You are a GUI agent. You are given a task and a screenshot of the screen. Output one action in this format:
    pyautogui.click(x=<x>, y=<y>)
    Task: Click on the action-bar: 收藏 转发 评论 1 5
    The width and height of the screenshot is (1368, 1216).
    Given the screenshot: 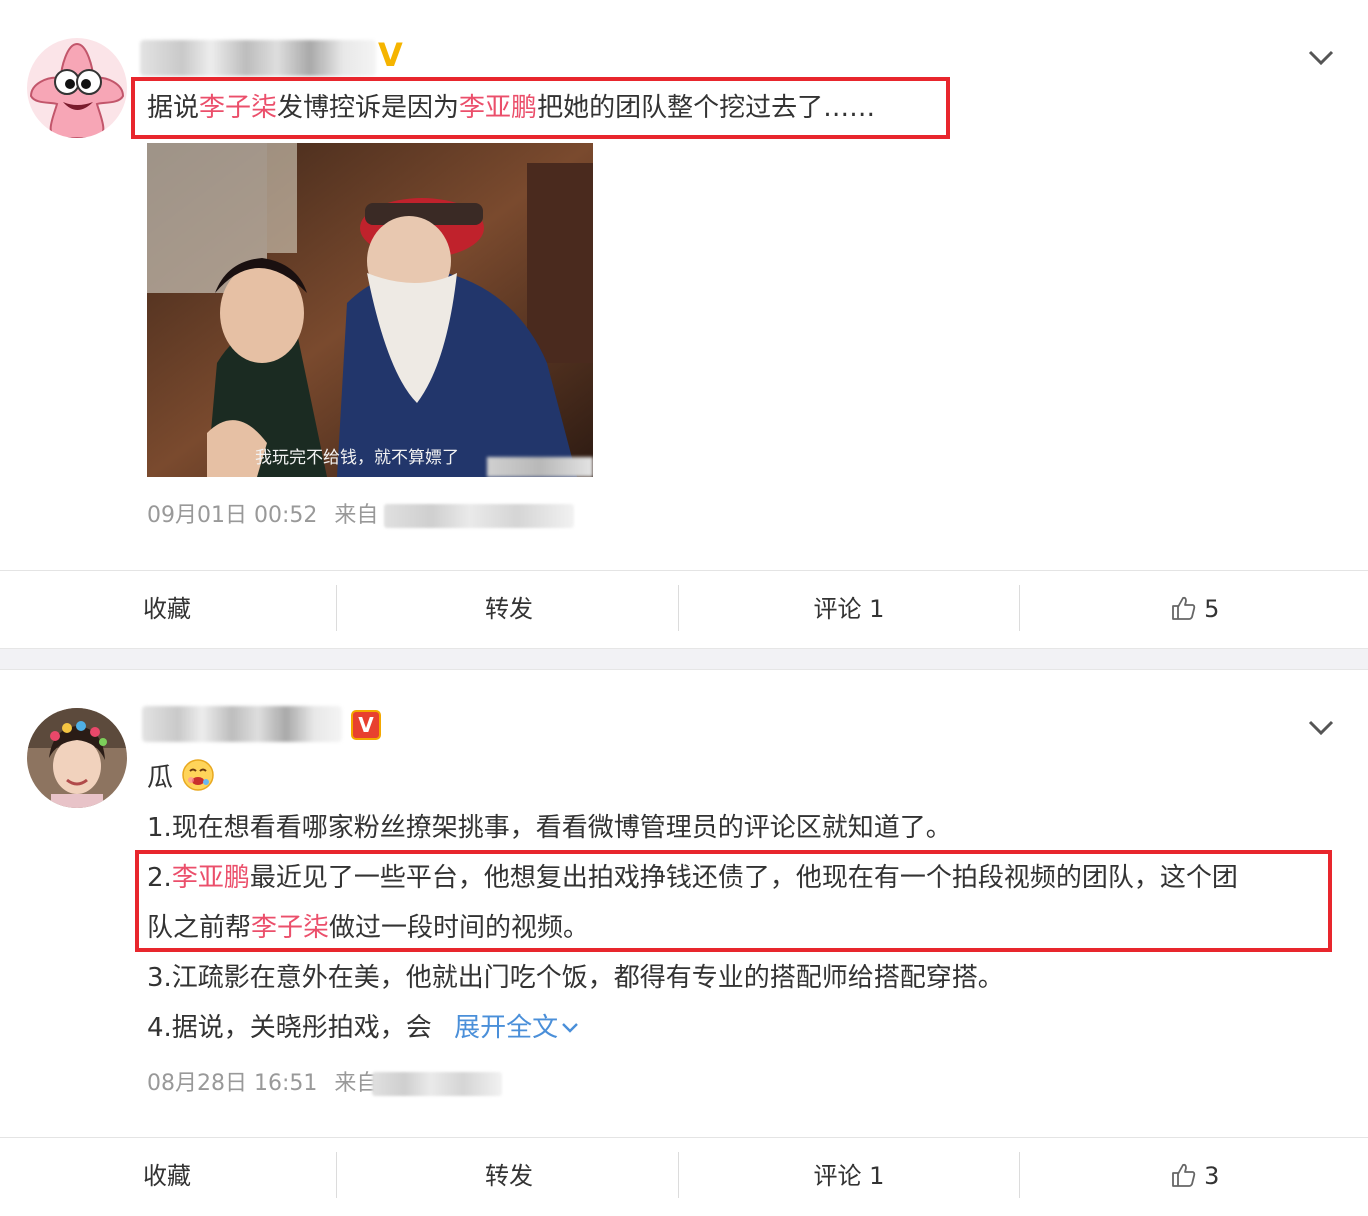 What is the action you would take?
    pyautogui.click(x=684, y=609)
    